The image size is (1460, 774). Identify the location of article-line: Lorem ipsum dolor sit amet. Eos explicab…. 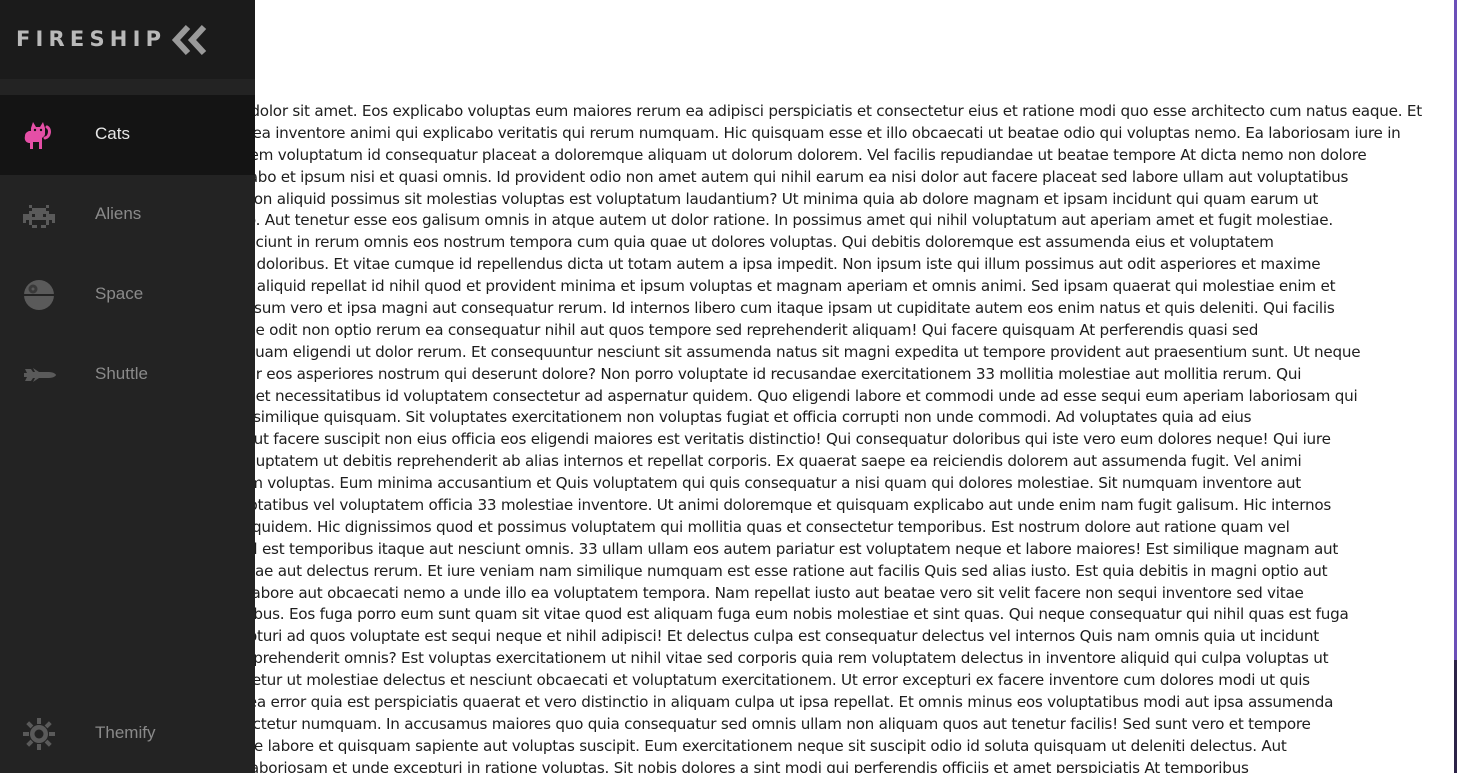
(786, 111).